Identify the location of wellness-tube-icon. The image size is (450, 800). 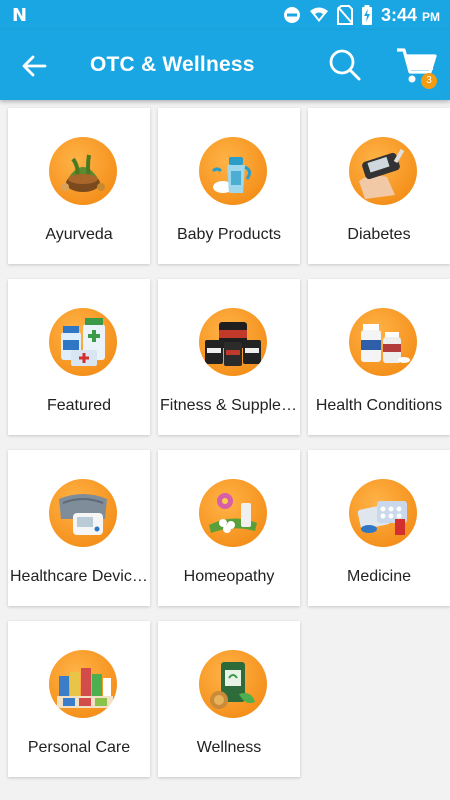
(233, 684).